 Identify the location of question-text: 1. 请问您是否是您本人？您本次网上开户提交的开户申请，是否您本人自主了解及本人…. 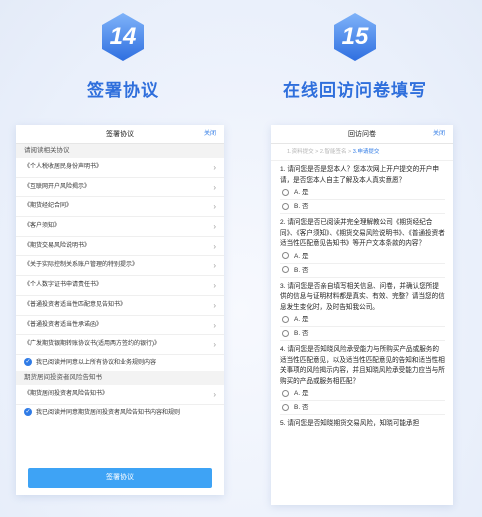
(359, 175).